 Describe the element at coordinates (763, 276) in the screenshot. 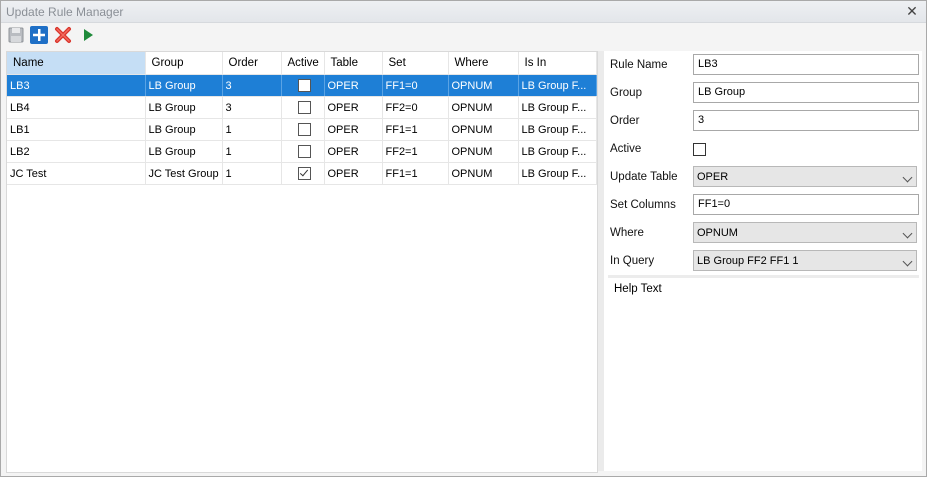

I see `help-separator` at that location.